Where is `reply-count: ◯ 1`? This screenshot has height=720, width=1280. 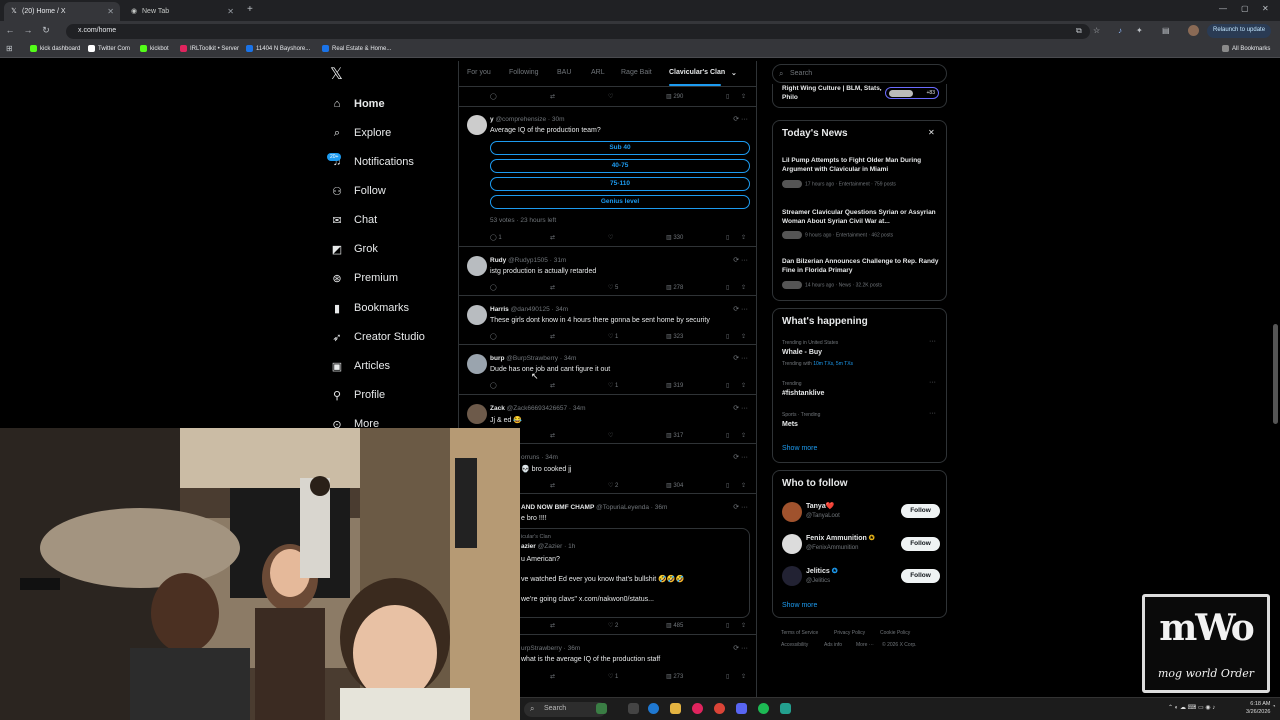
reply-count: ◯ 1 is located at coordinates (496, 237).